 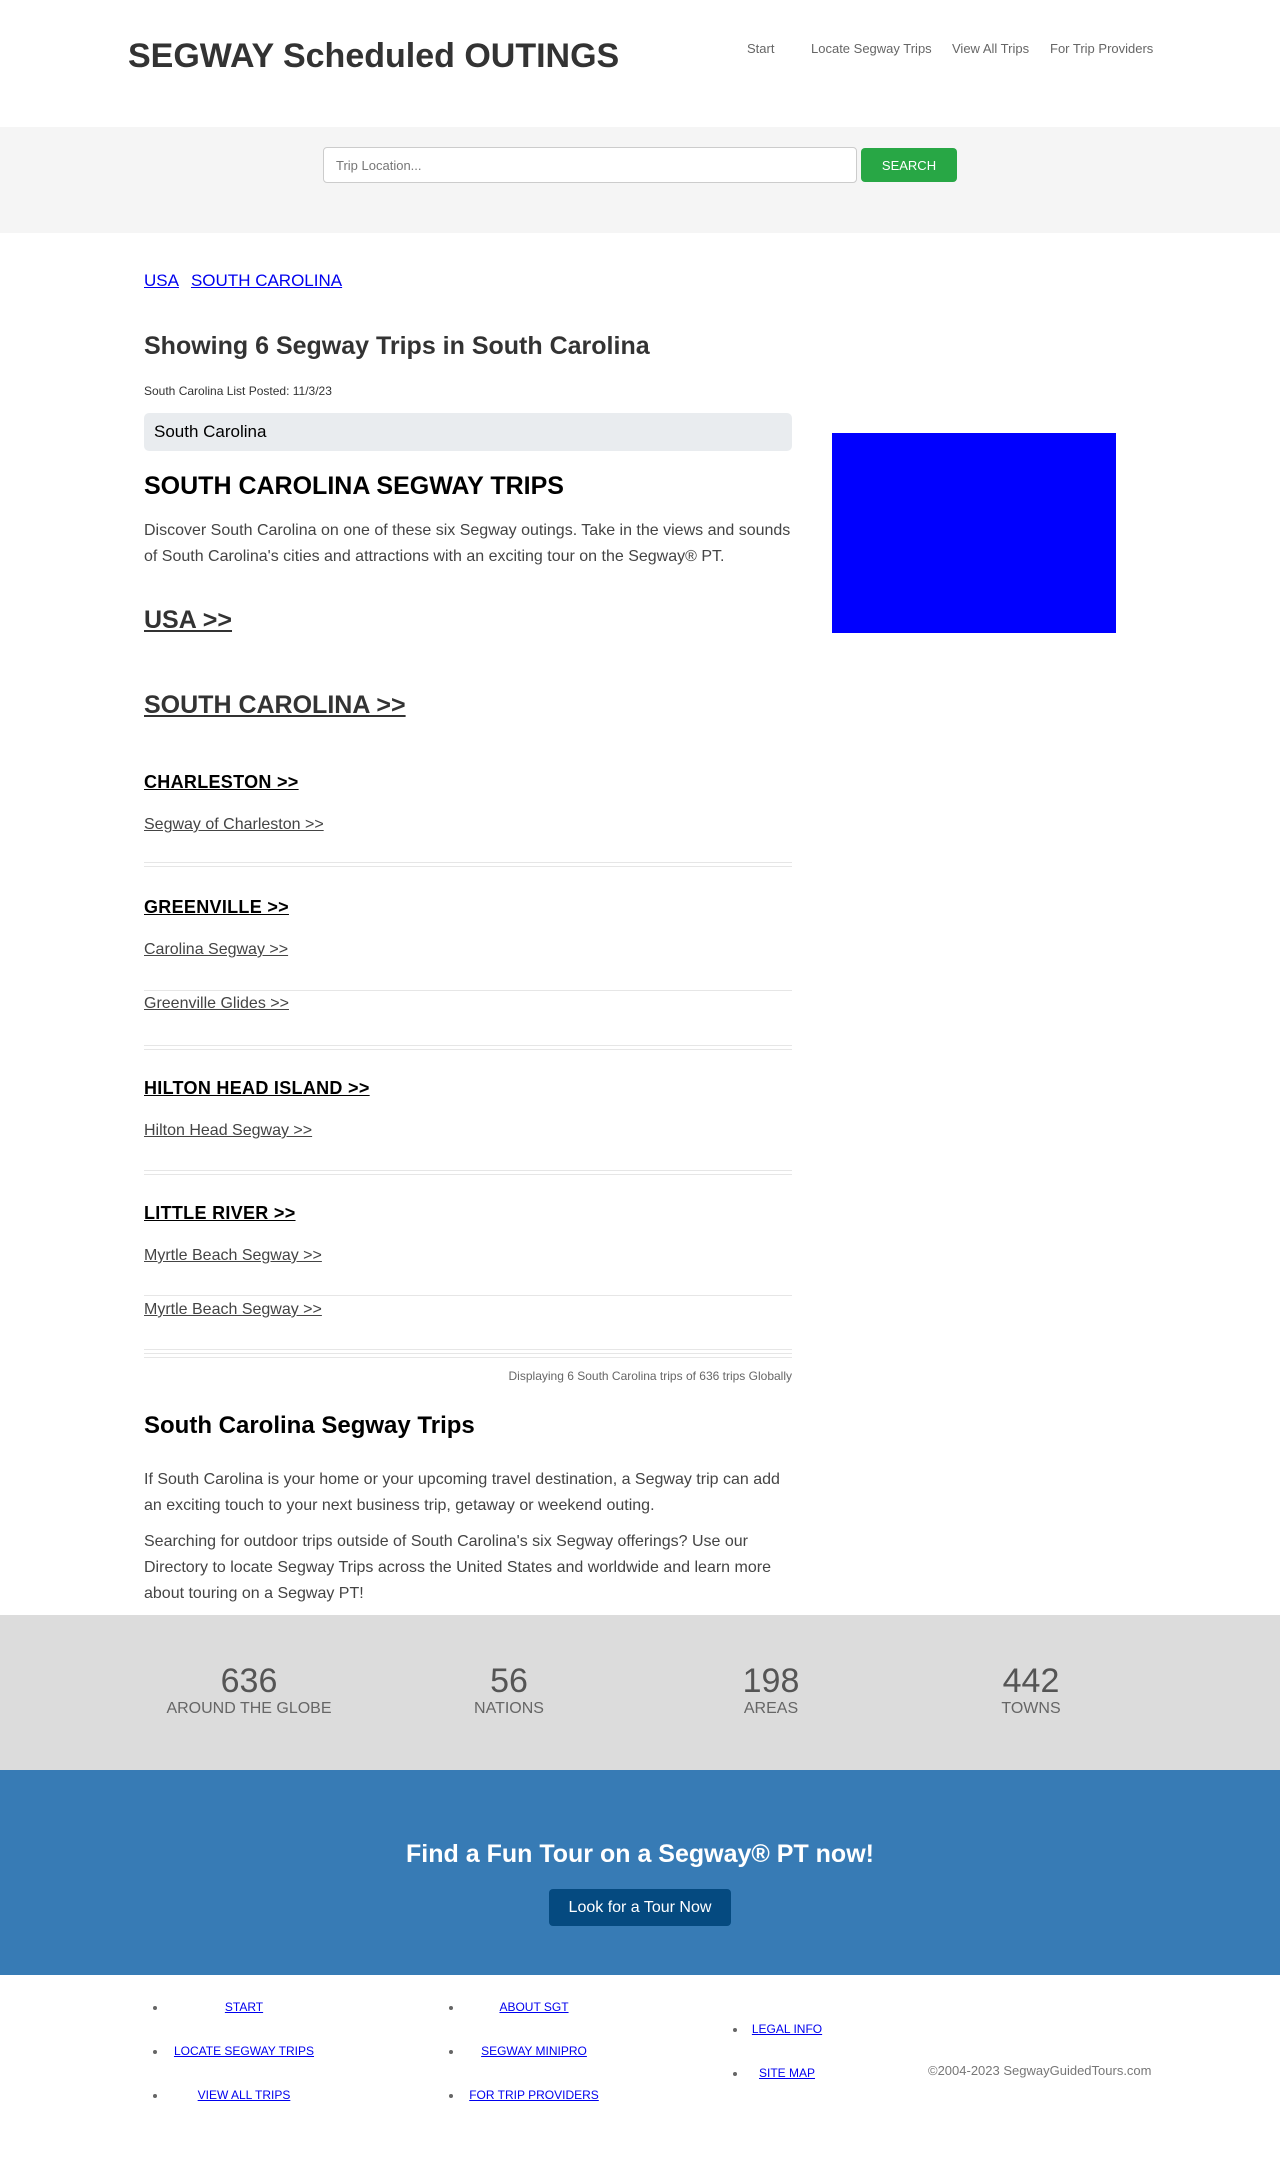 I want to click on footer-legal-info: LEGAL INFO, so click(x=787, y=2029).